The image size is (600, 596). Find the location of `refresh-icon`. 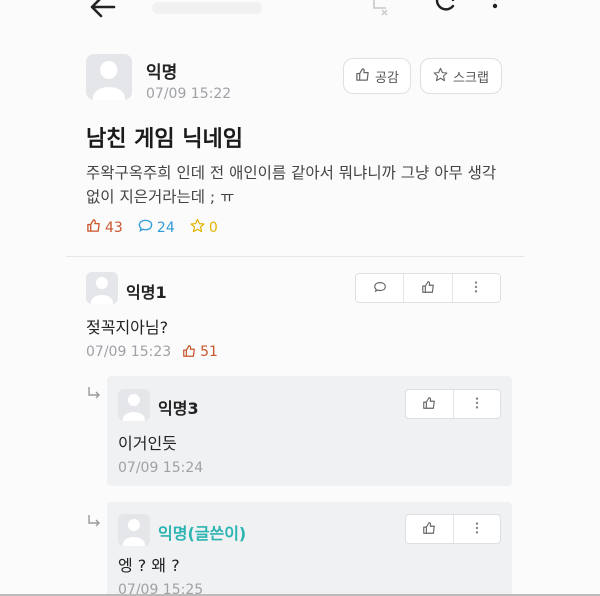

refresh-icon is located at coordinates (445, 10).